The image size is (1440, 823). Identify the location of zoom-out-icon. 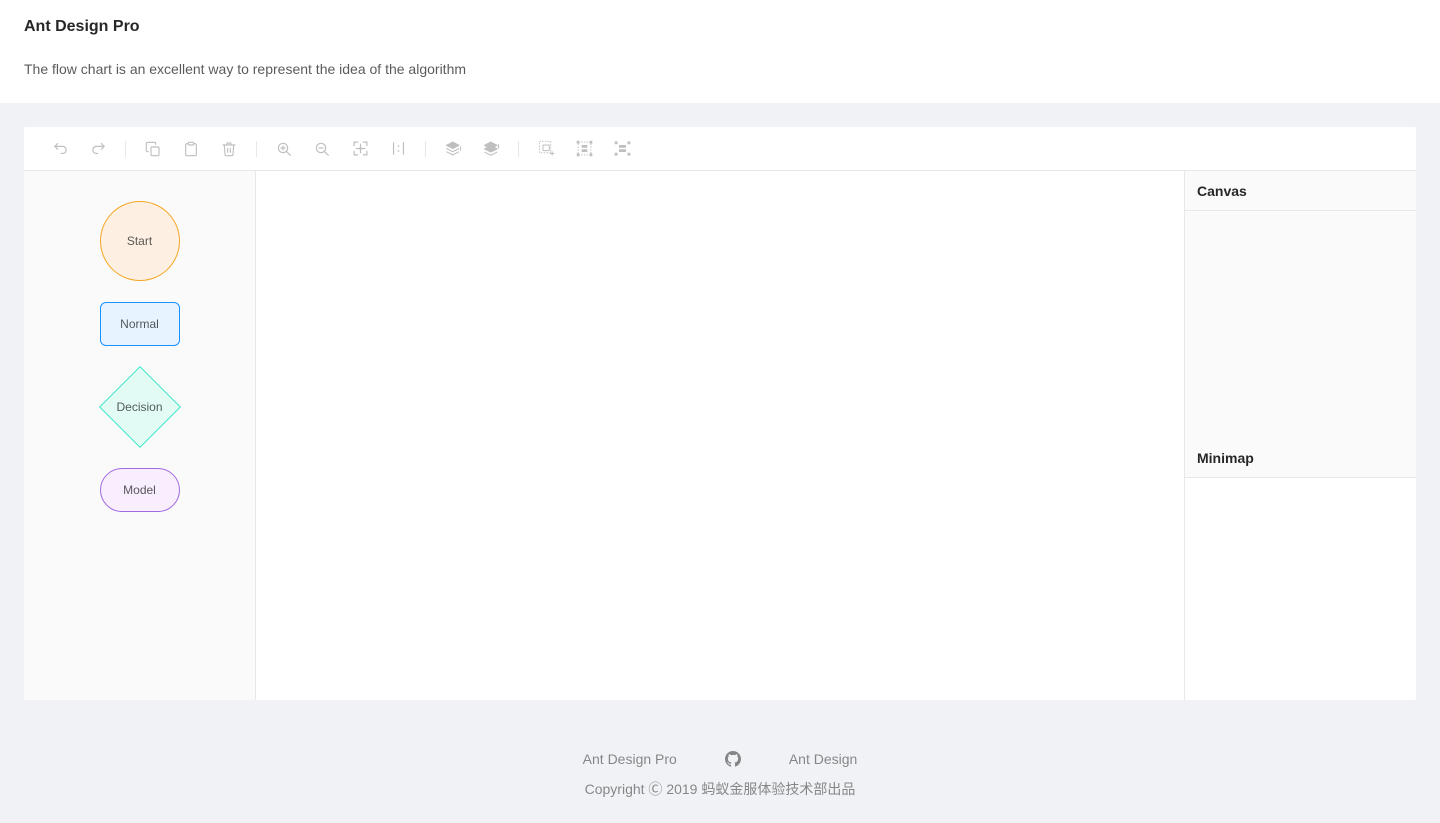
(322, 149).